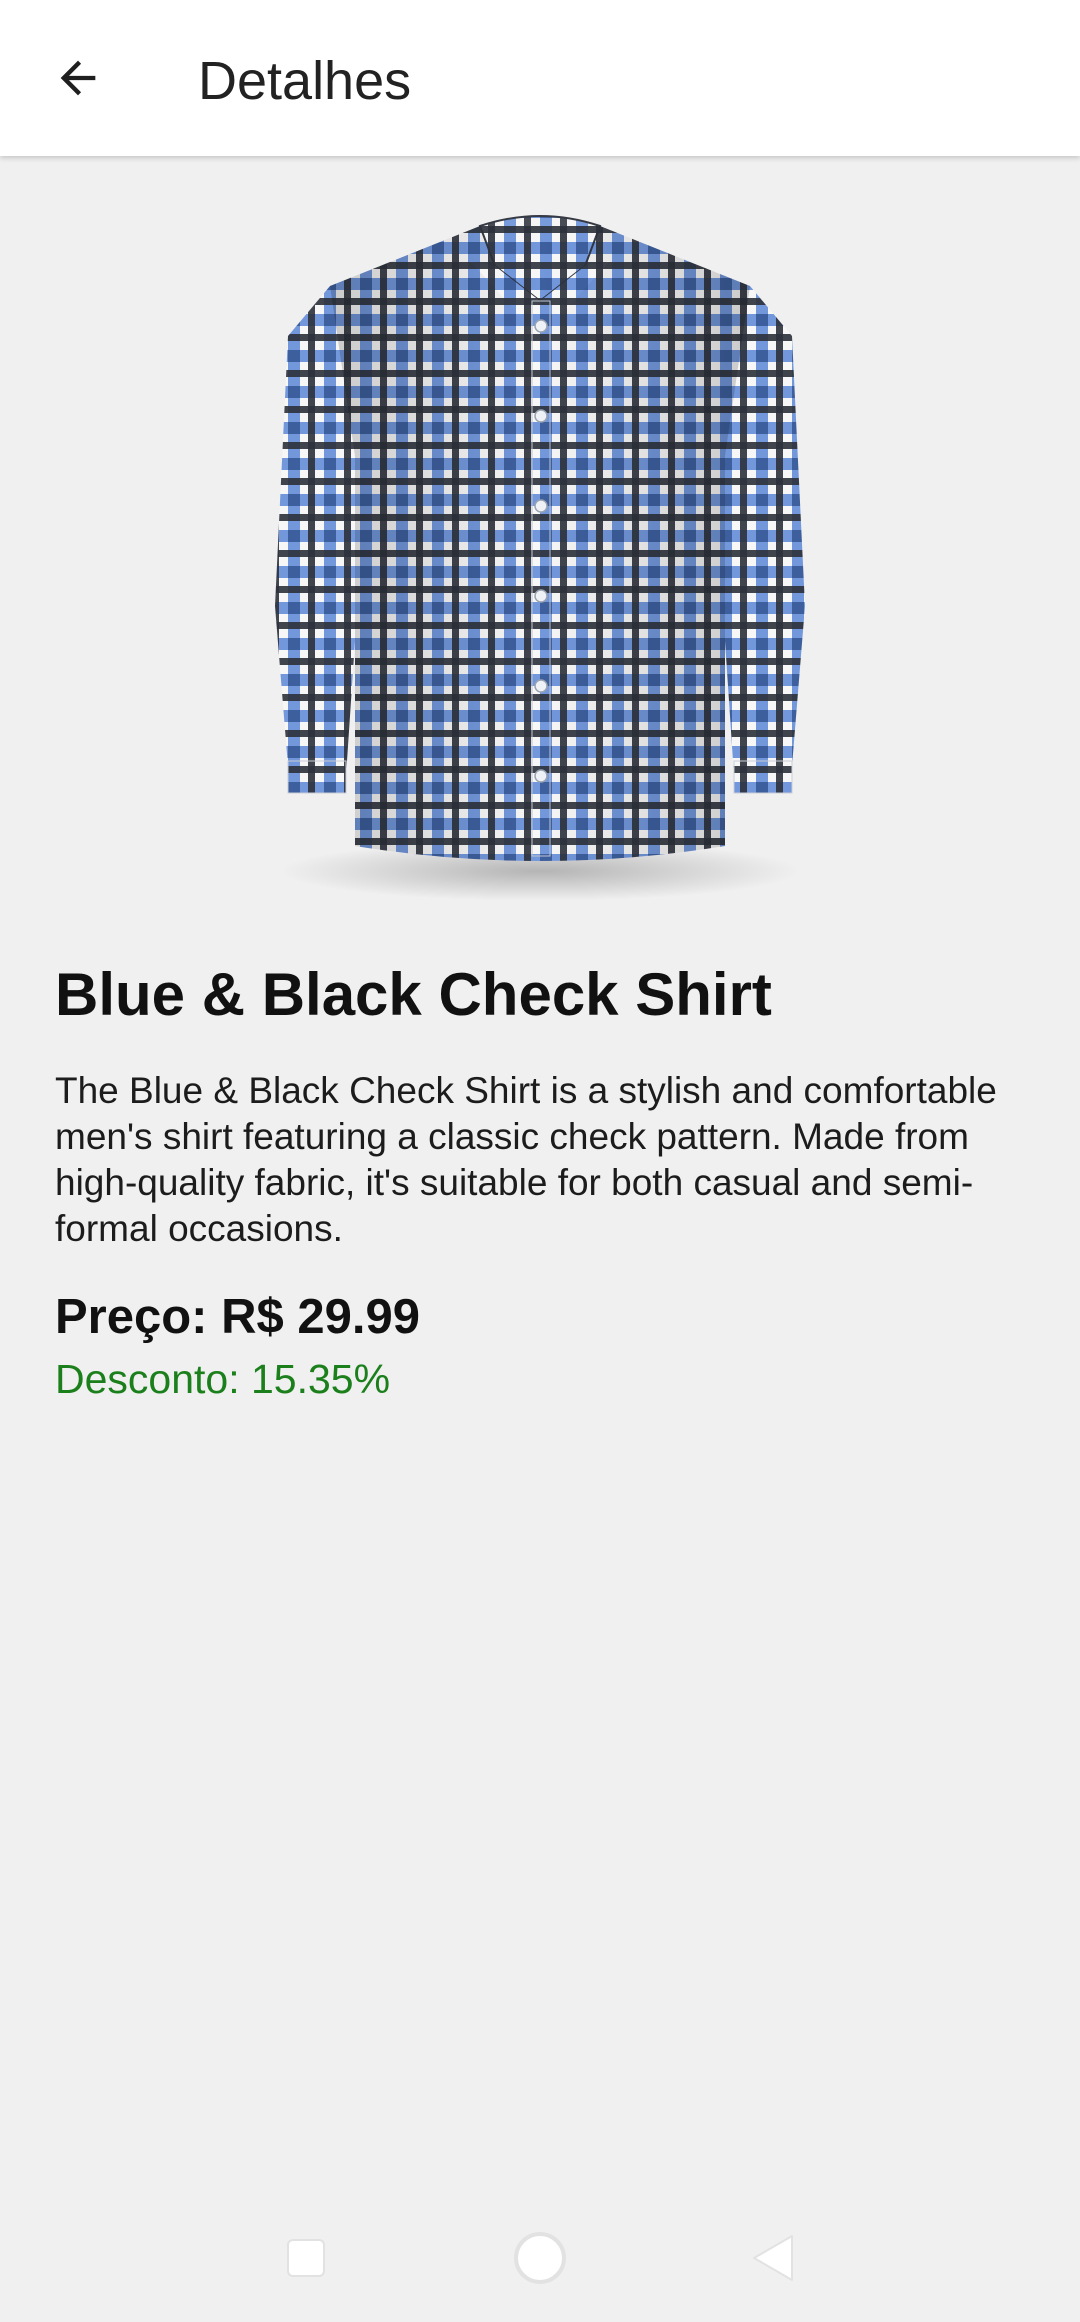 The width and height of the screenshot is (1080, 2322). I want to click on back-button, so click(78, 78).